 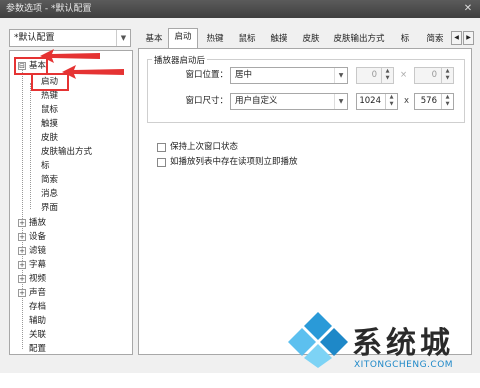 I want to click on tree-item-association: 关联, so click(x=37, y=335).